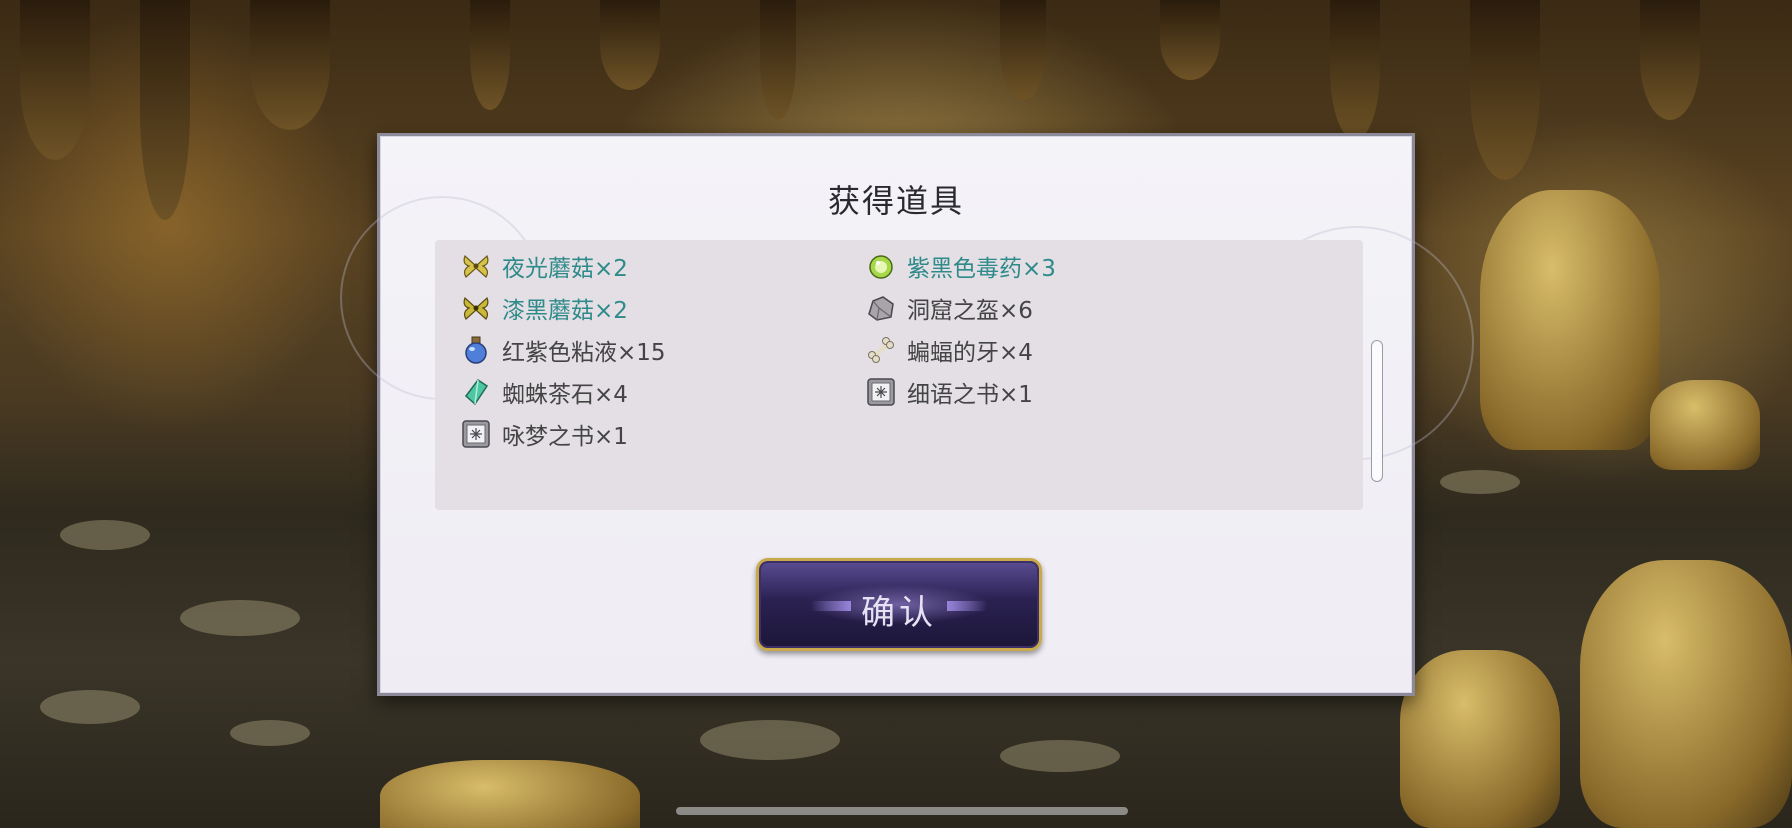  I want to click on confirm-button: 确认, so click(899, 604).